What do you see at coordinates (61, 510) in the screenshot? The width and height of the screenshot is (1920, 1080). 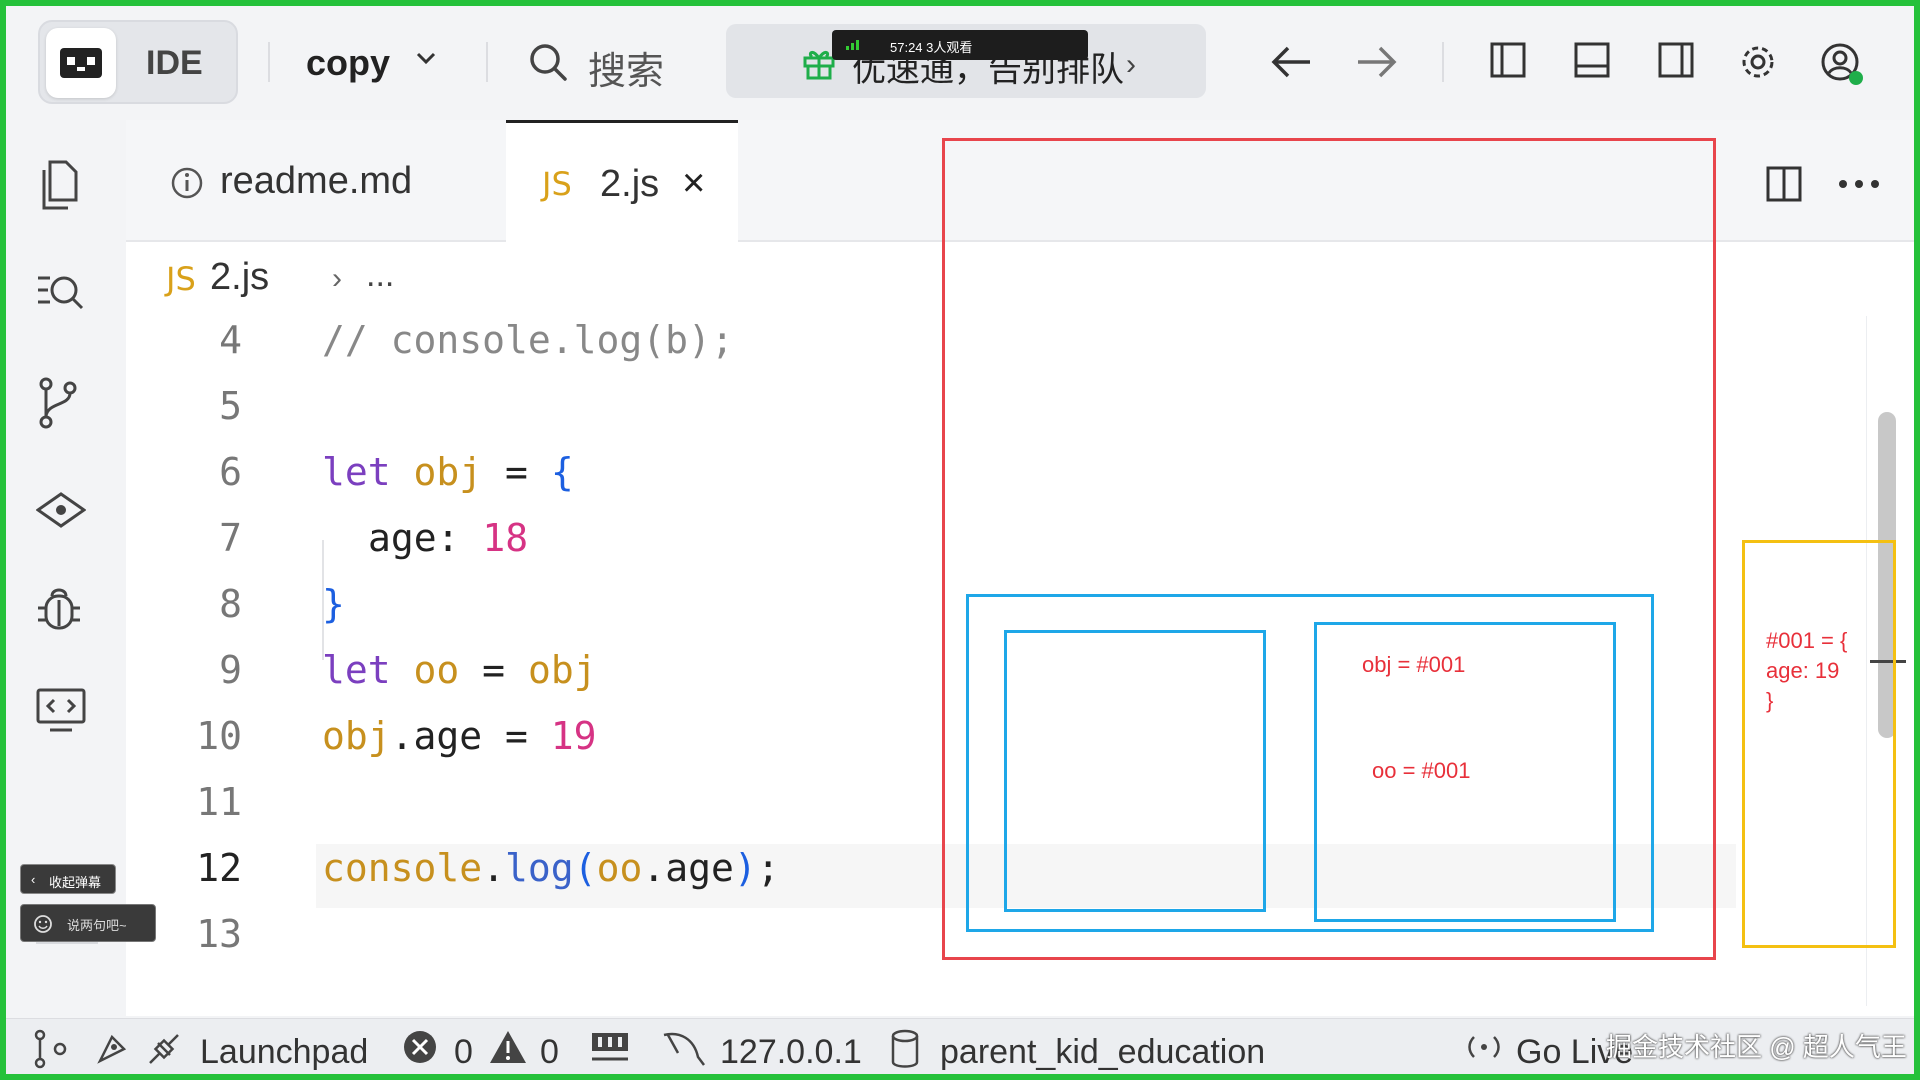 I see `preview-eye-icon` at bounding box center [61, 510].